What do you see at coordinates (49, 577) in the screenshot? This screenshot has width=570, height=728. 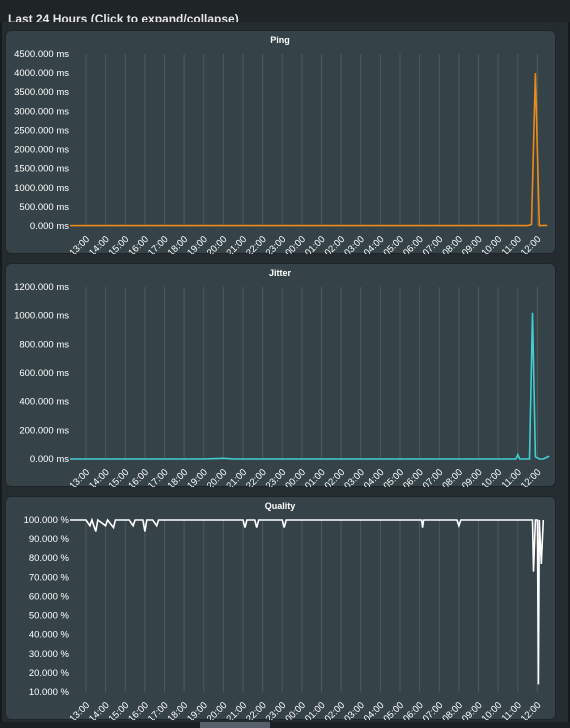 I see `y-tick-label: 70.000 %` at bounding box center [49, 577].